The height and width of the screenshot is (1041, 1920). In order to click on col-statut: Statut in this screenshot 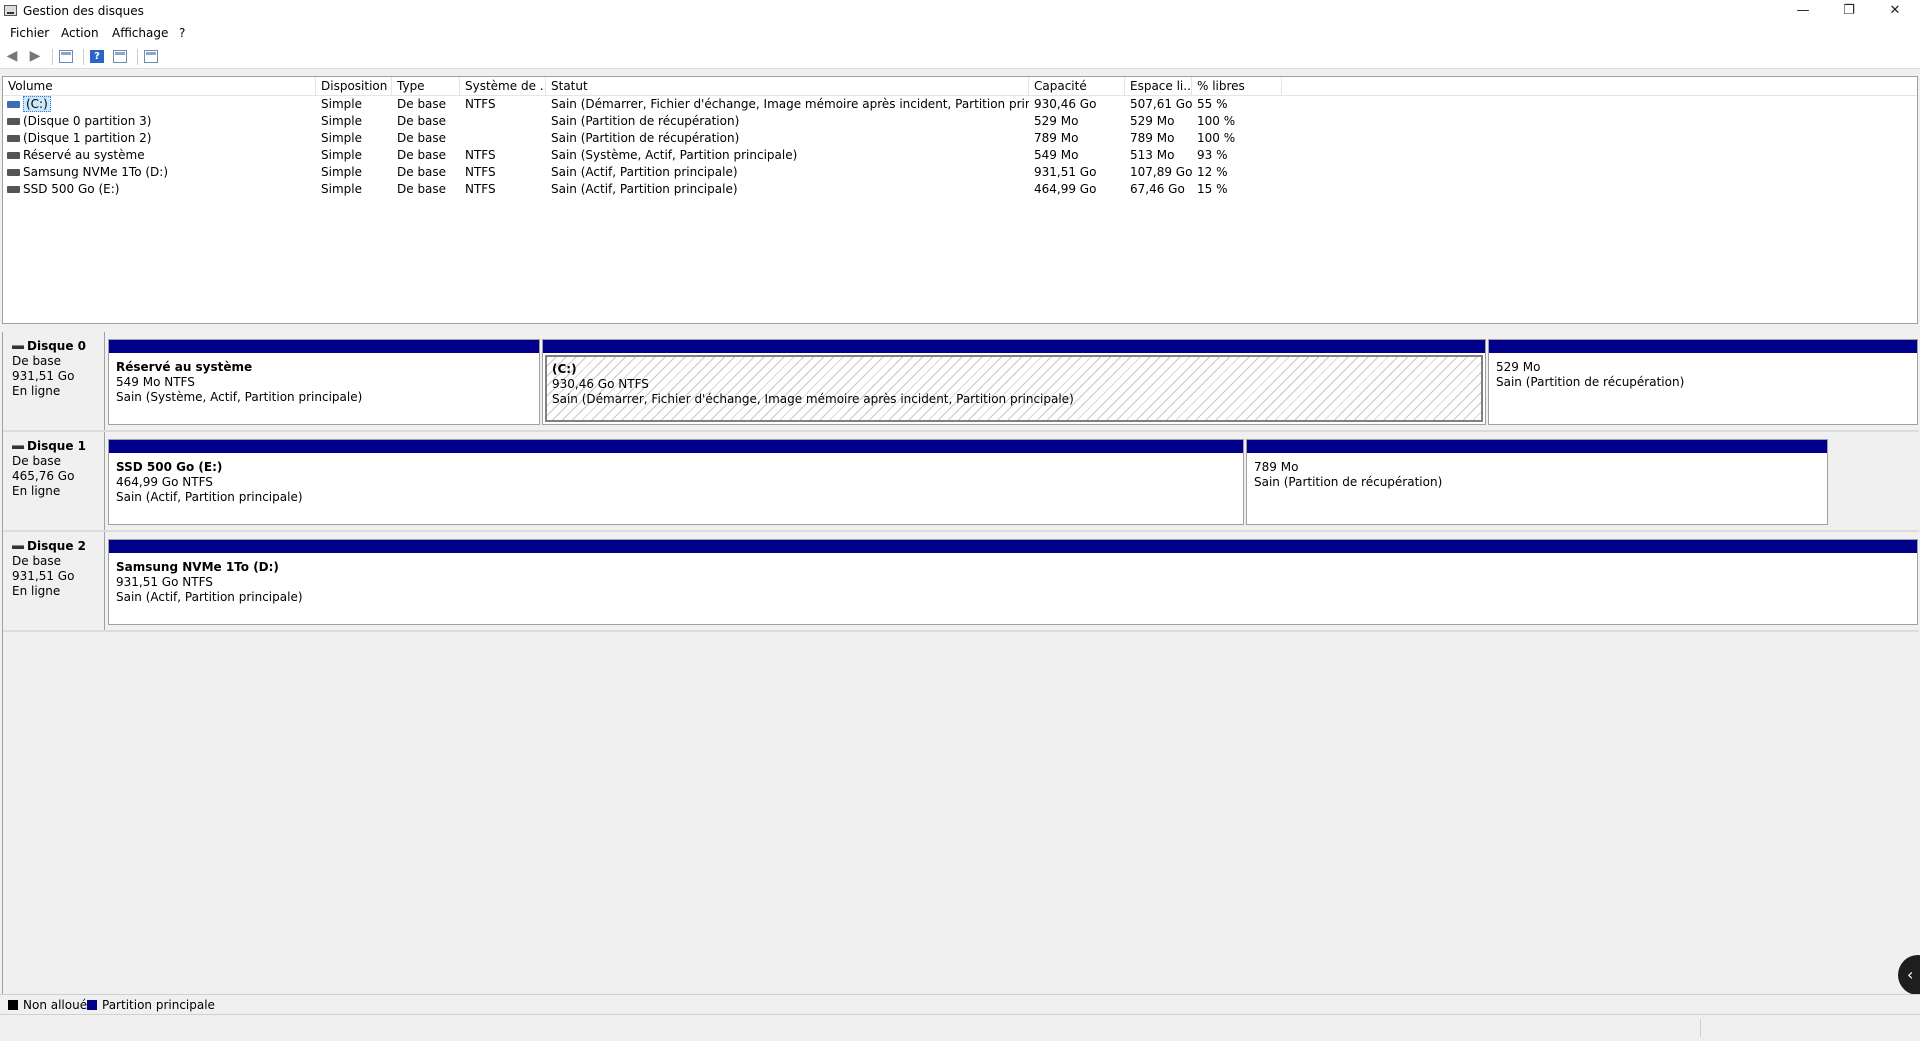, I will do `click(787, 86)`.